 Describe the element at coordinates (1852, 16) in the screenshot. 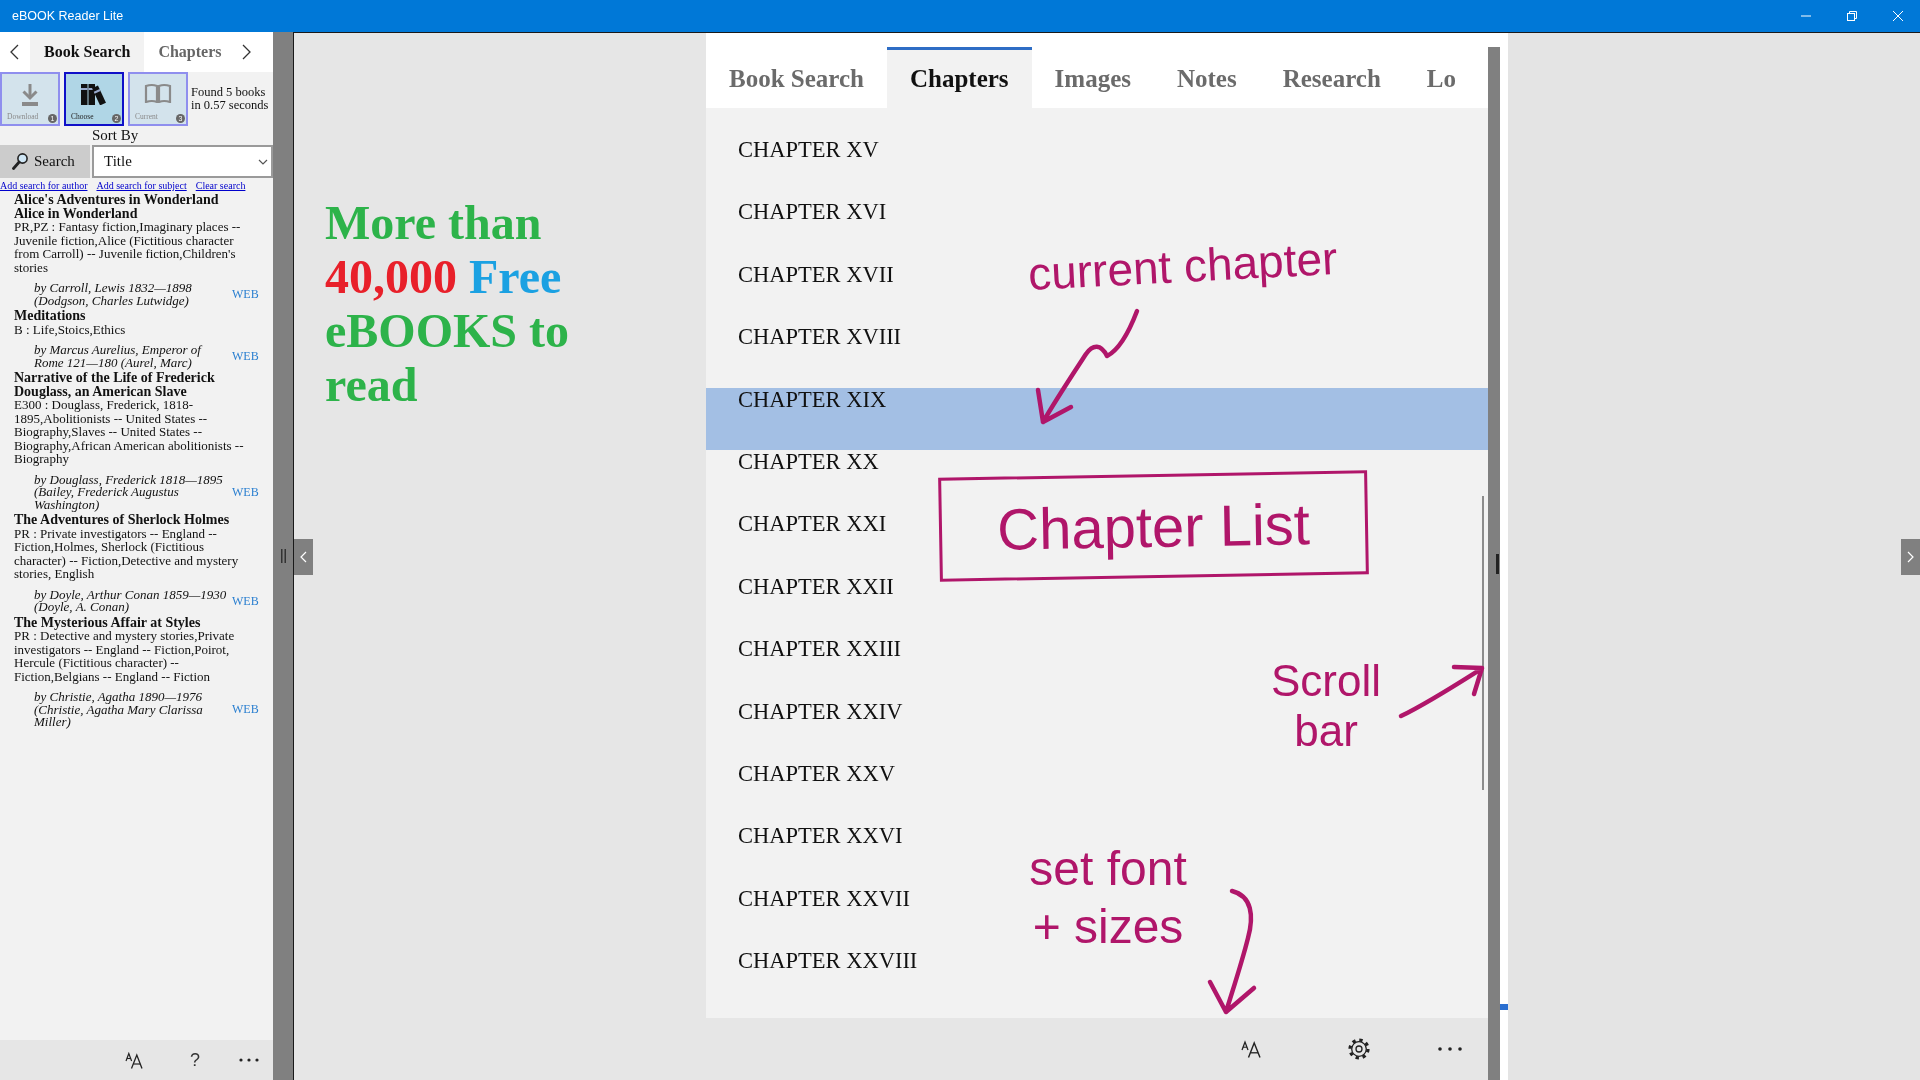

I see `restore-icon` at that location.